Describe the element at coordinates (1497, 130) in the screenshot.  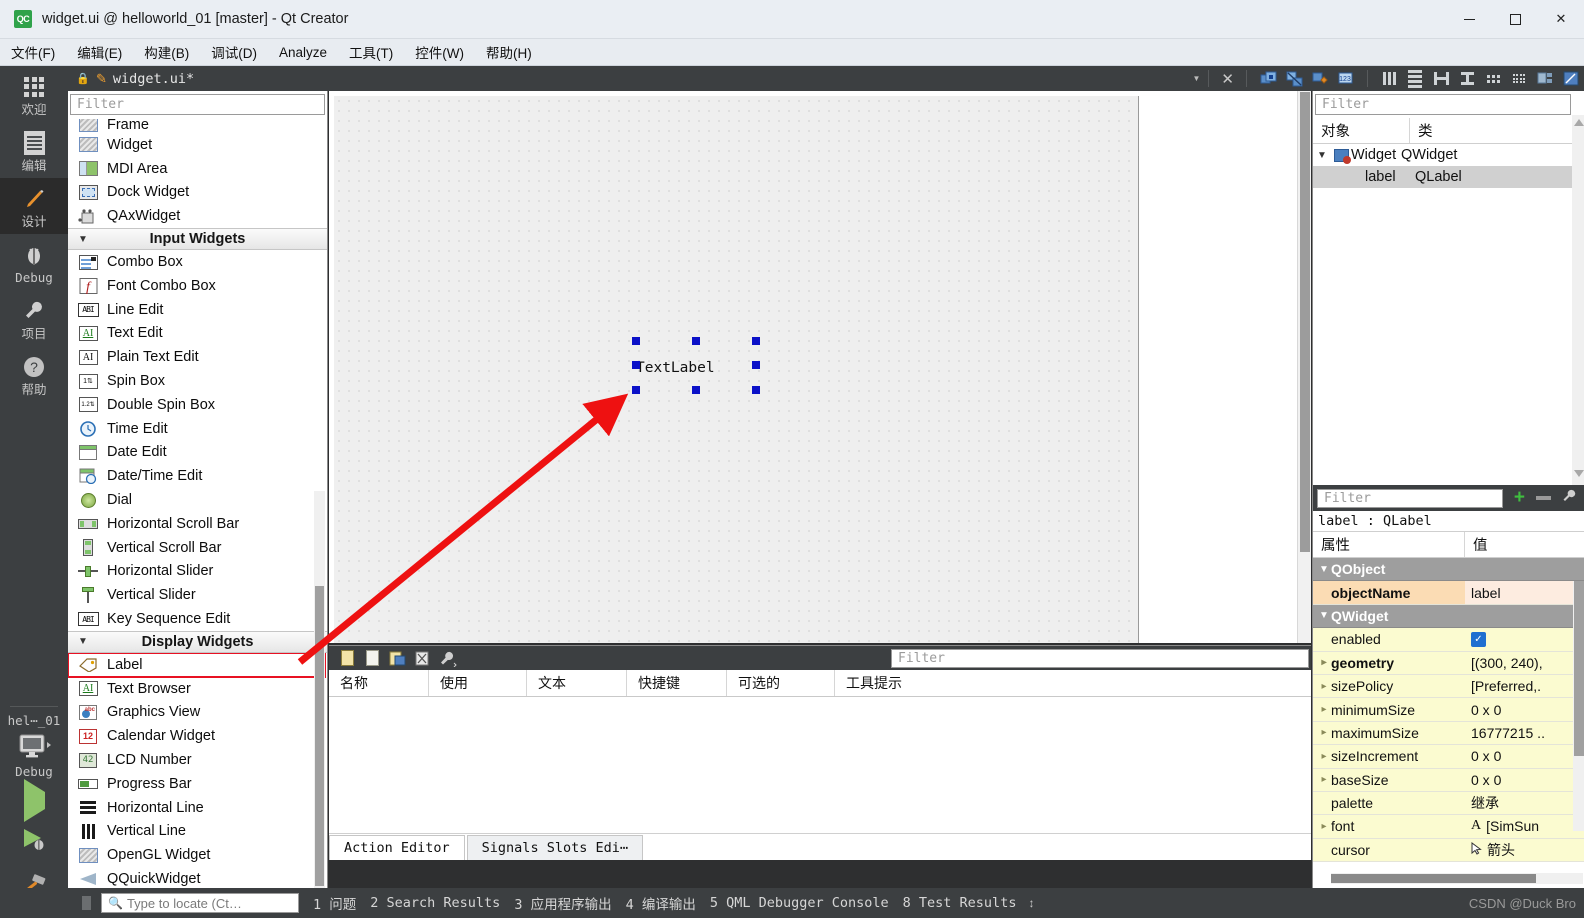
I see `column-class: 类` at that location.